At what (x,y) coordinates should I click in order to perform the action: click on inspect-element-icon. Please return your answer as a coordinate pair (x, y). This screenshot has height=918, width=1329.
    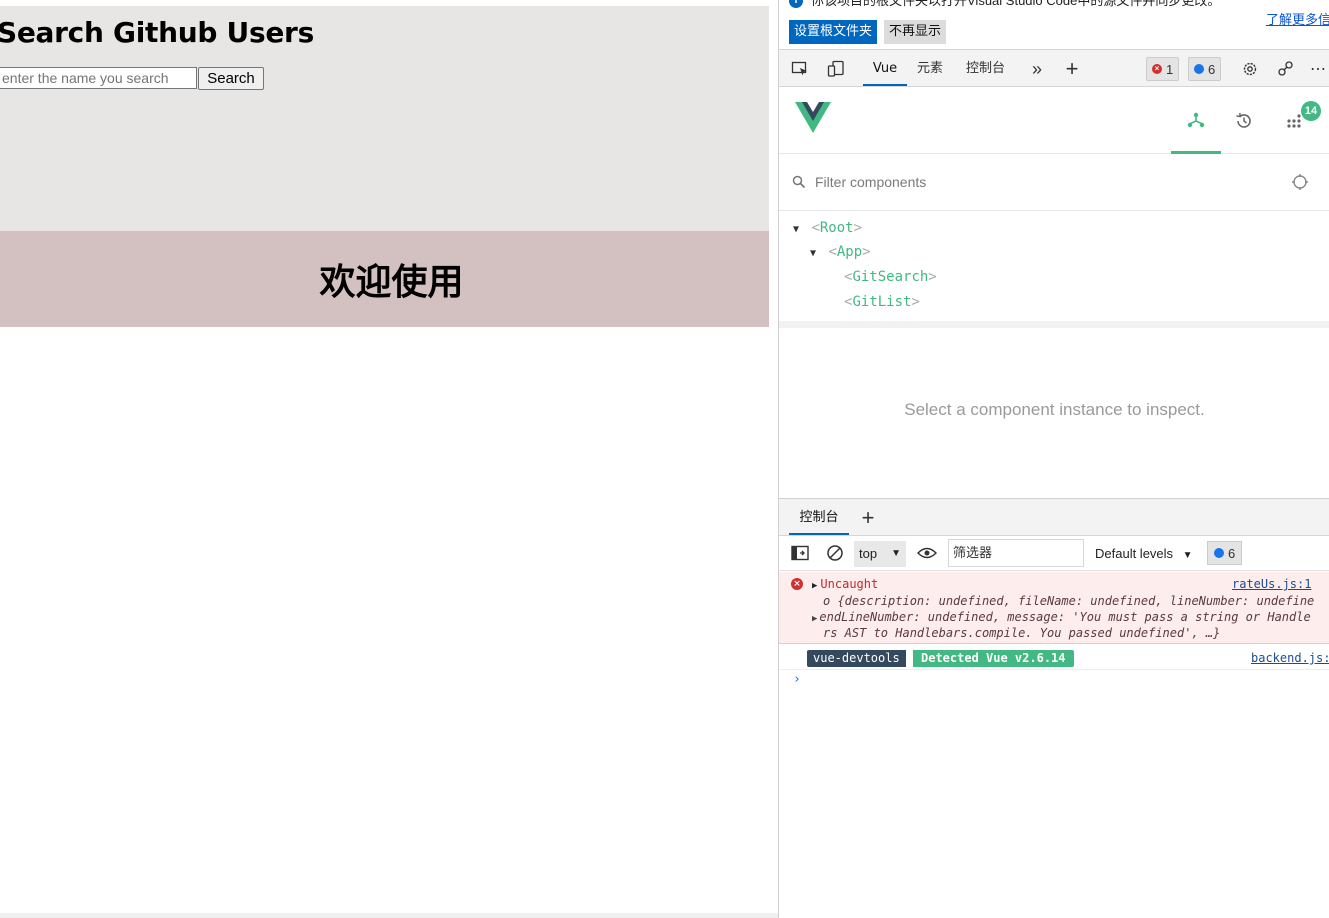
    Looking at the image, I should click on (800, 69).